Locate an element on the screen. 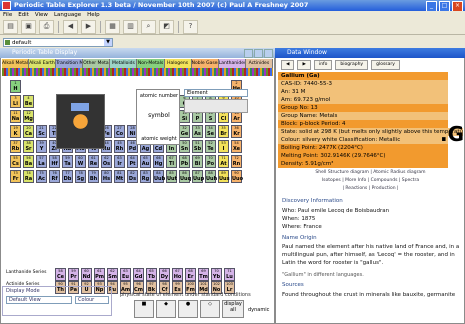  element-cell: 39 Y is located at coordinates (41, 146).